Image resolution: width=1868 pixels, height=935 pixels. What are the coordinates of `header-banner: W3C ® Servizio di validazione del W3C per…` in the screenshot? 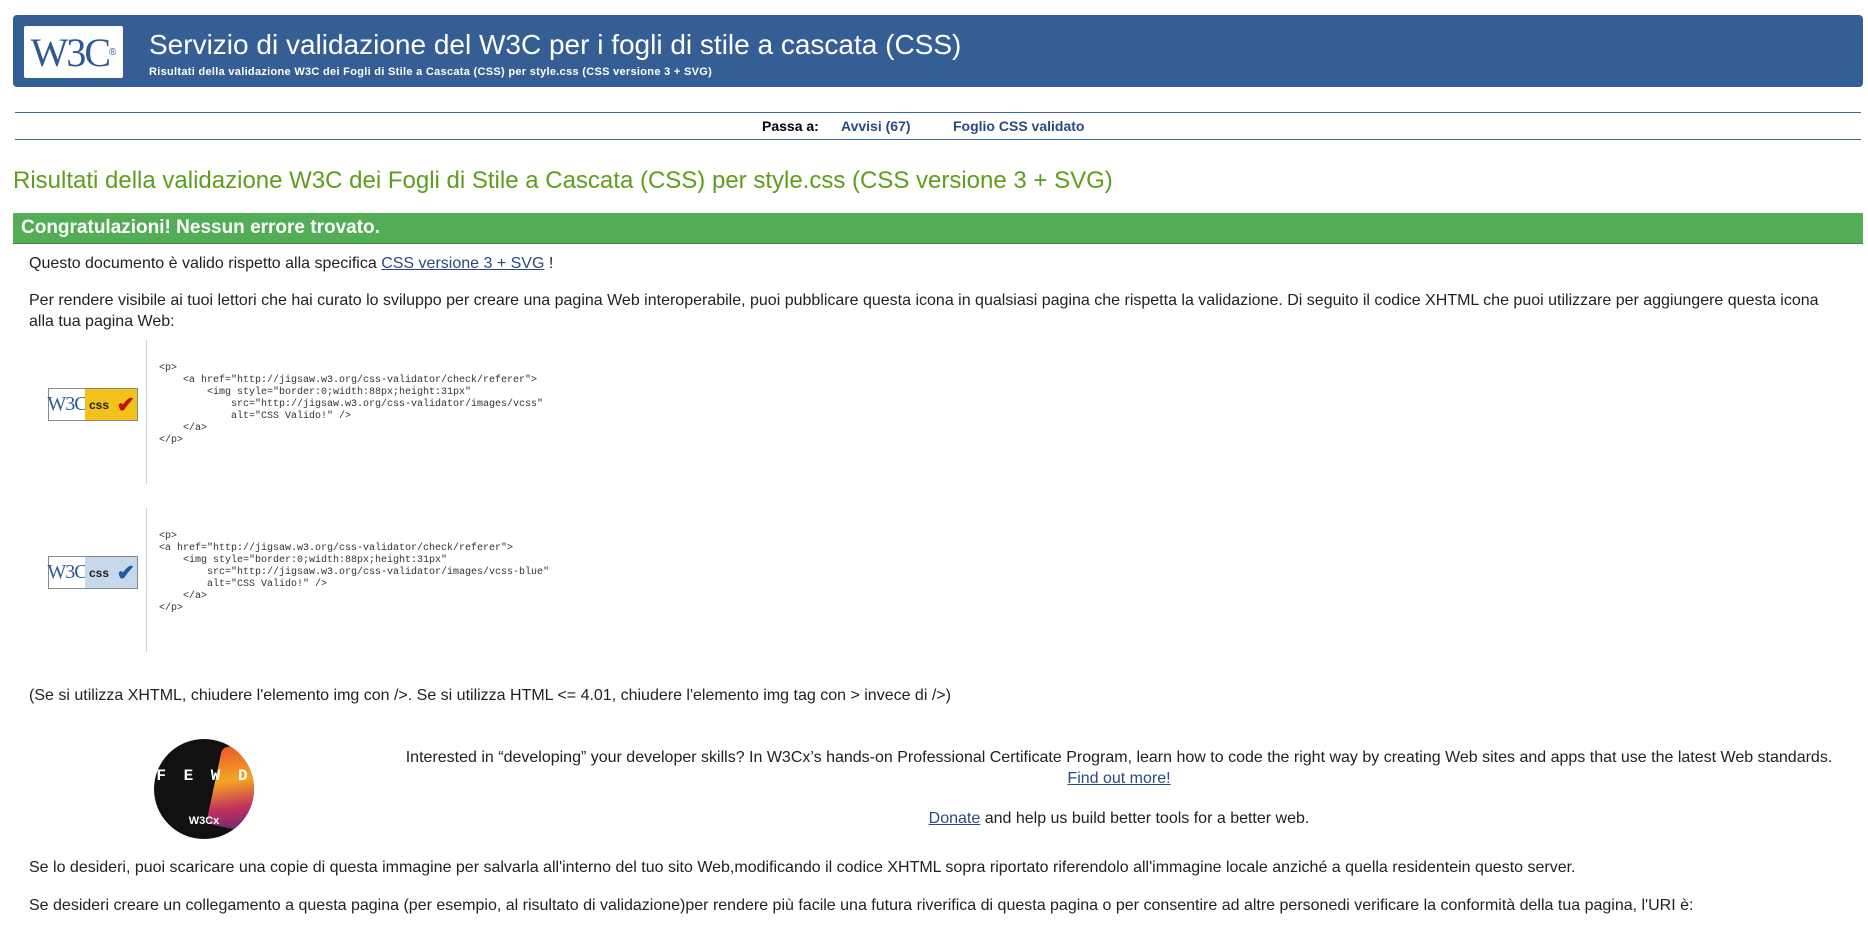 It's located at (938, 51).